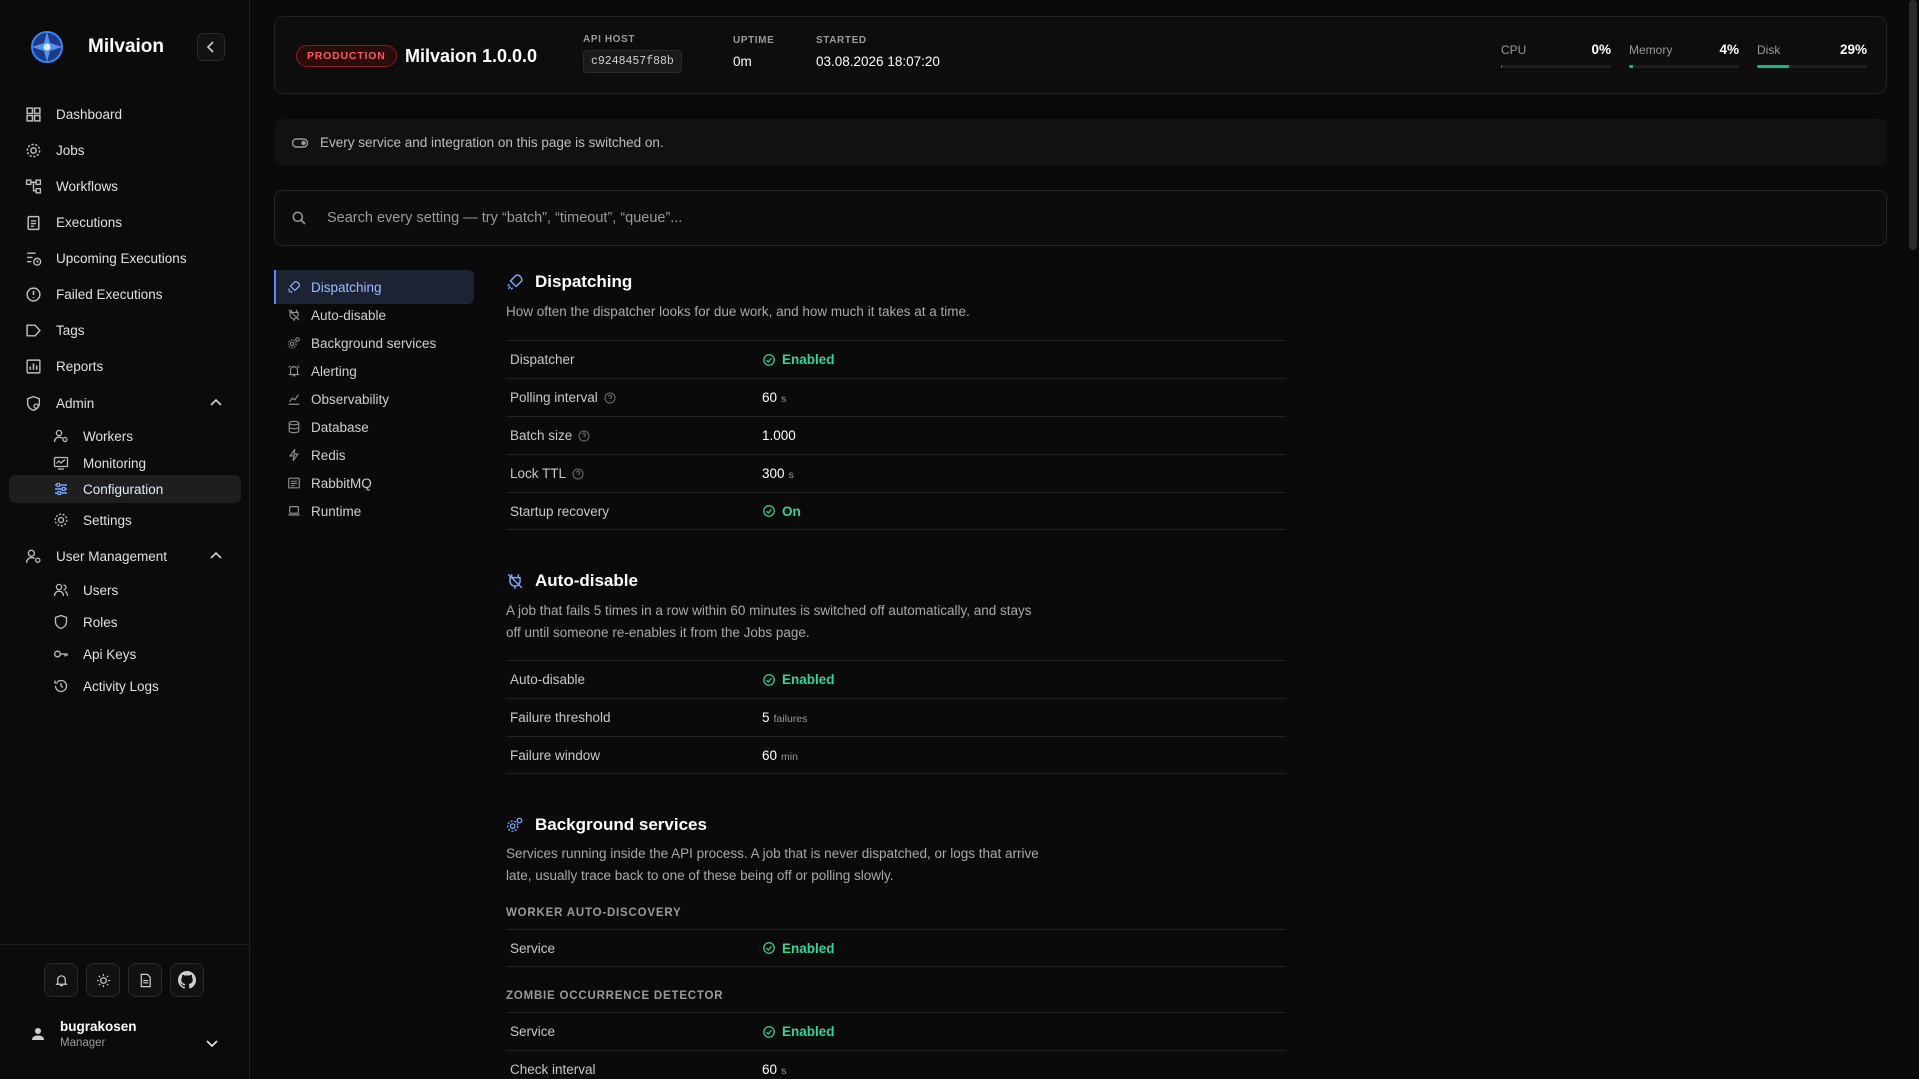  Describe the element at coordinates (33, 403) in the screenshot. I see `admin-shield-icon` at that location.